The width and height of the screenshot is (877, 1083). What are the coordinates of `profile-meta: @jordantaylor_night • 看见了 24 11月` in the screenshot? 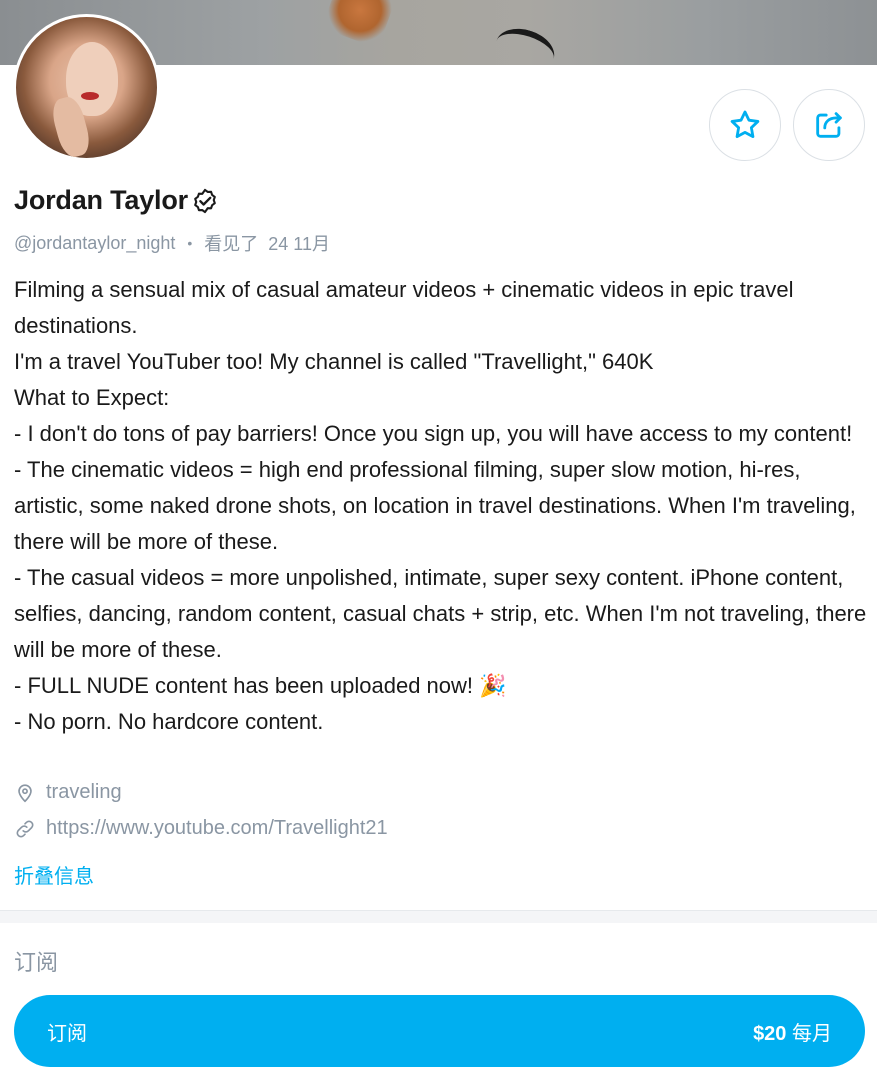 It's located at (172, 243).